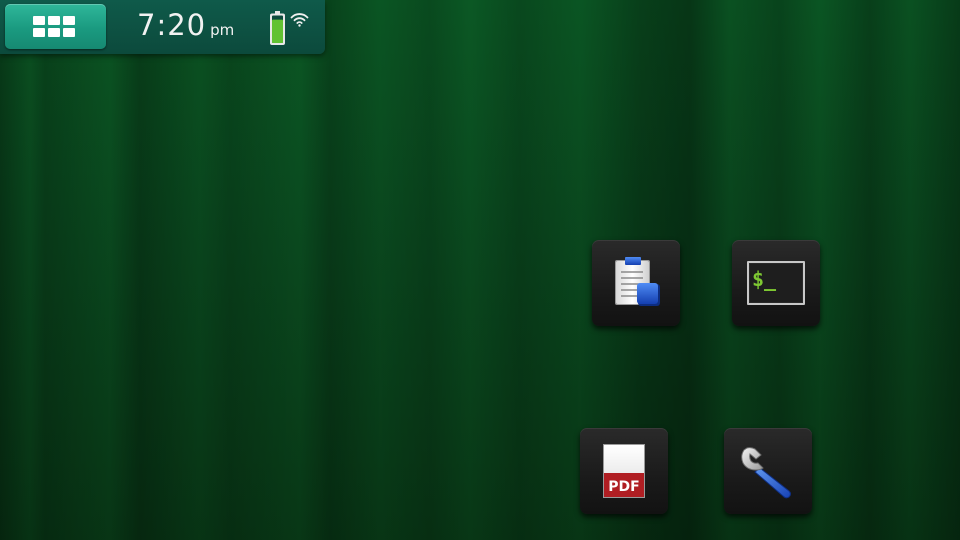 The width and height of the screenshot is (960, 540). What do you see at coordinates (764, 279) in the screenshot?
I see `terminal-prompt-glyph: $_` at bounding box center [764, 279].